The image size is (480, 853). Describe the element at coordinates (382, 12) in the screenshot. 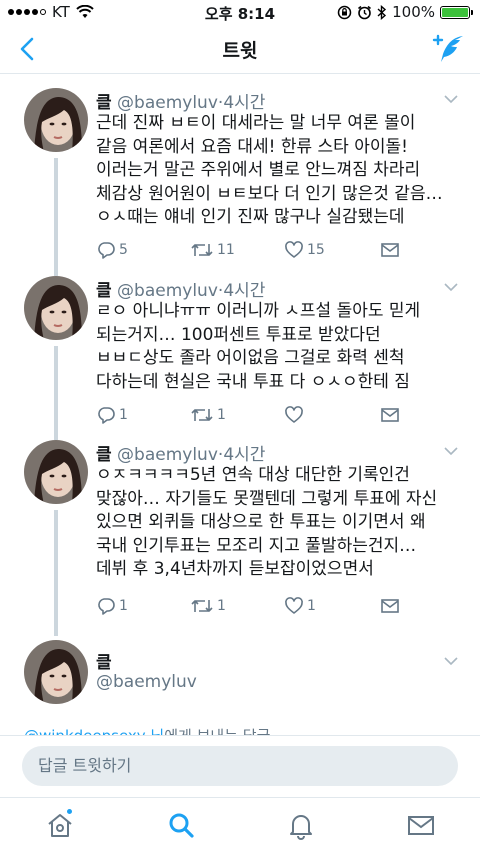

I see `bluetooth-icon` at that location.